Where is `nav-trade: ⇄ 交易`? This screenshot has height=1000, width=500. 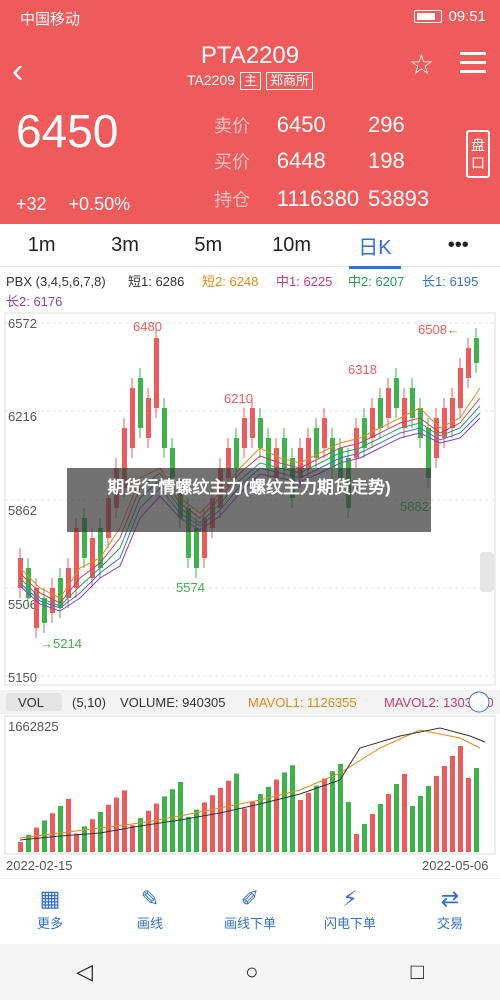
nav-trade: ⇄ 交易 is located at coordinates (450, 912).